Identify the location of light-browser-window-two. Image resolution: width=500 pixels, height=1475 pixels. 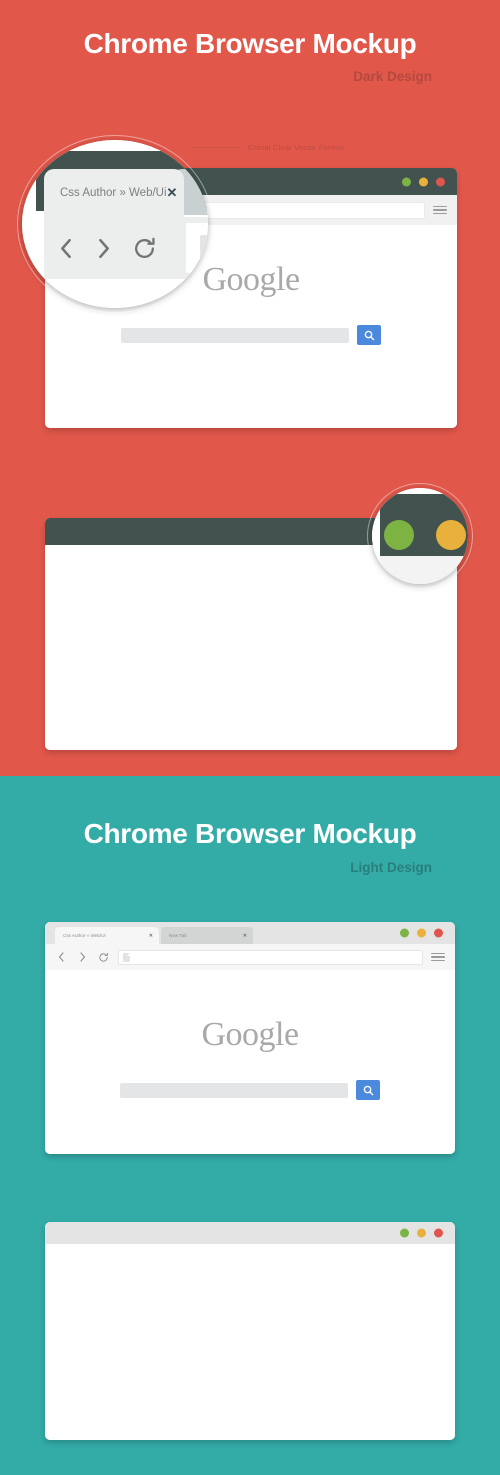
(250, 1331).